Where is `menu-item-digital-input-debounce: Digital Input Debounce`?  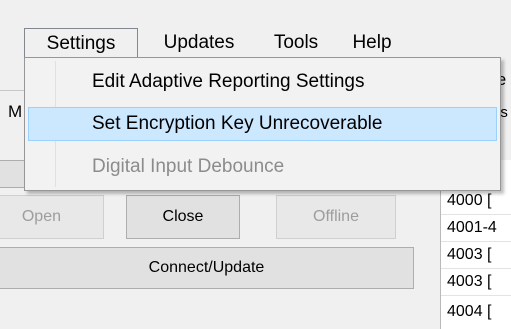 menu-item-digital-input-debounce: Digital Input Debounce is located at coordinates (188, 166).